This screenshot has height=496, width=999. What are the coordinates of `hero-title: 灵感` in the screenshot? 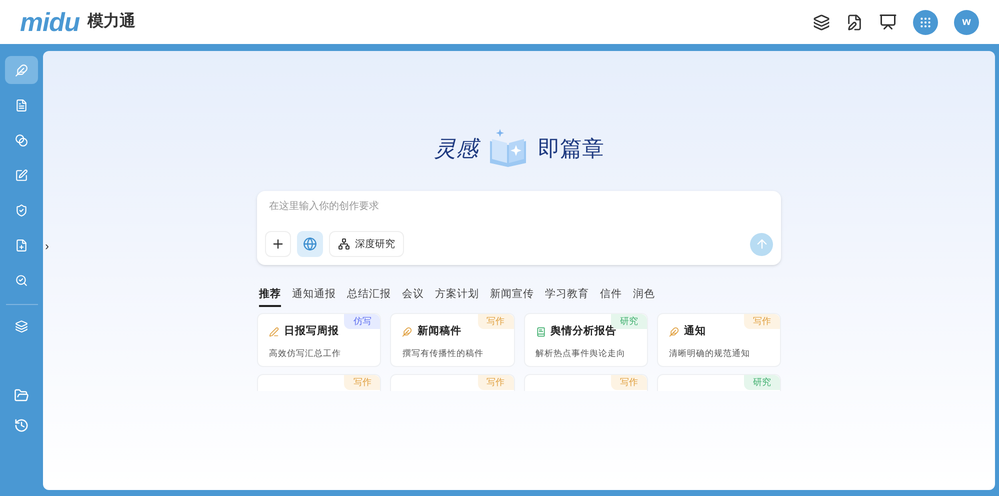 It's located at (456, 149).